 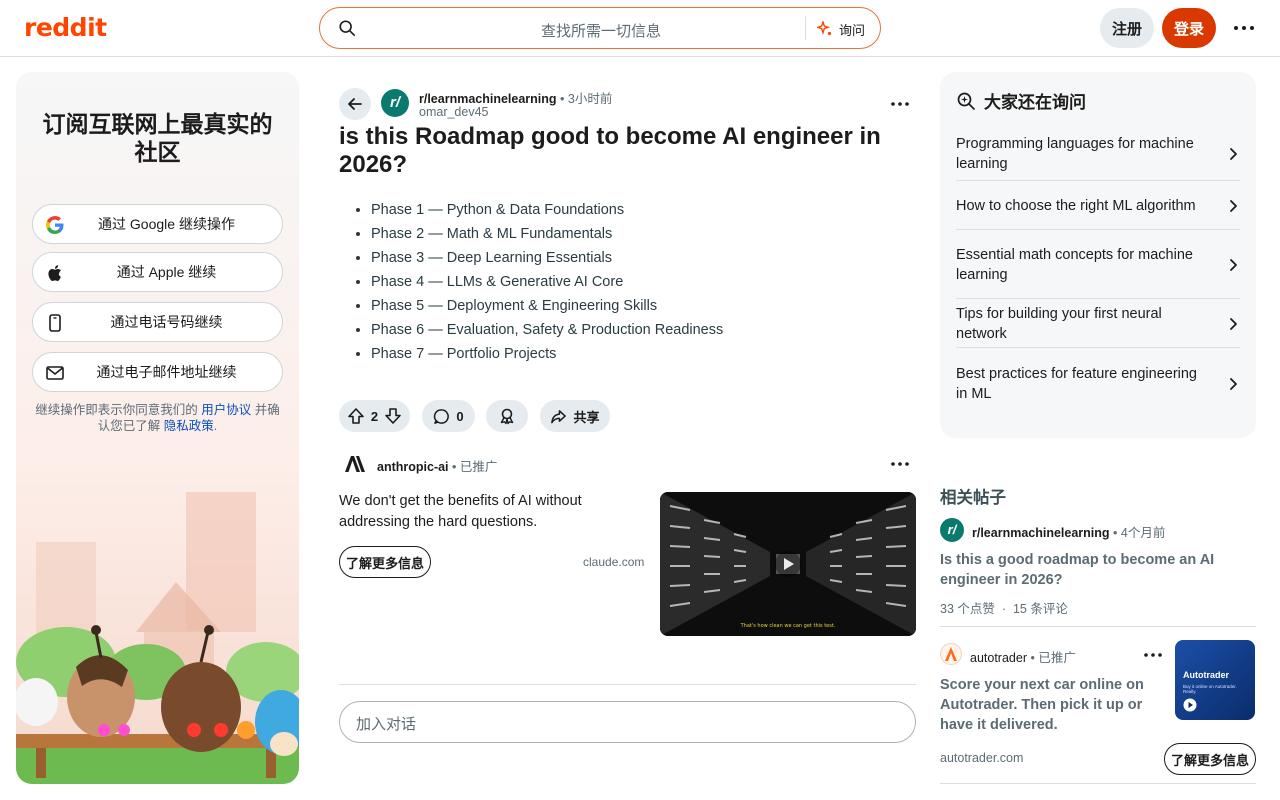 What do you see at coordinates (1127, 28) in the screenshot?
I see `signup-button: 注册` at bounding box center [1127, 28].